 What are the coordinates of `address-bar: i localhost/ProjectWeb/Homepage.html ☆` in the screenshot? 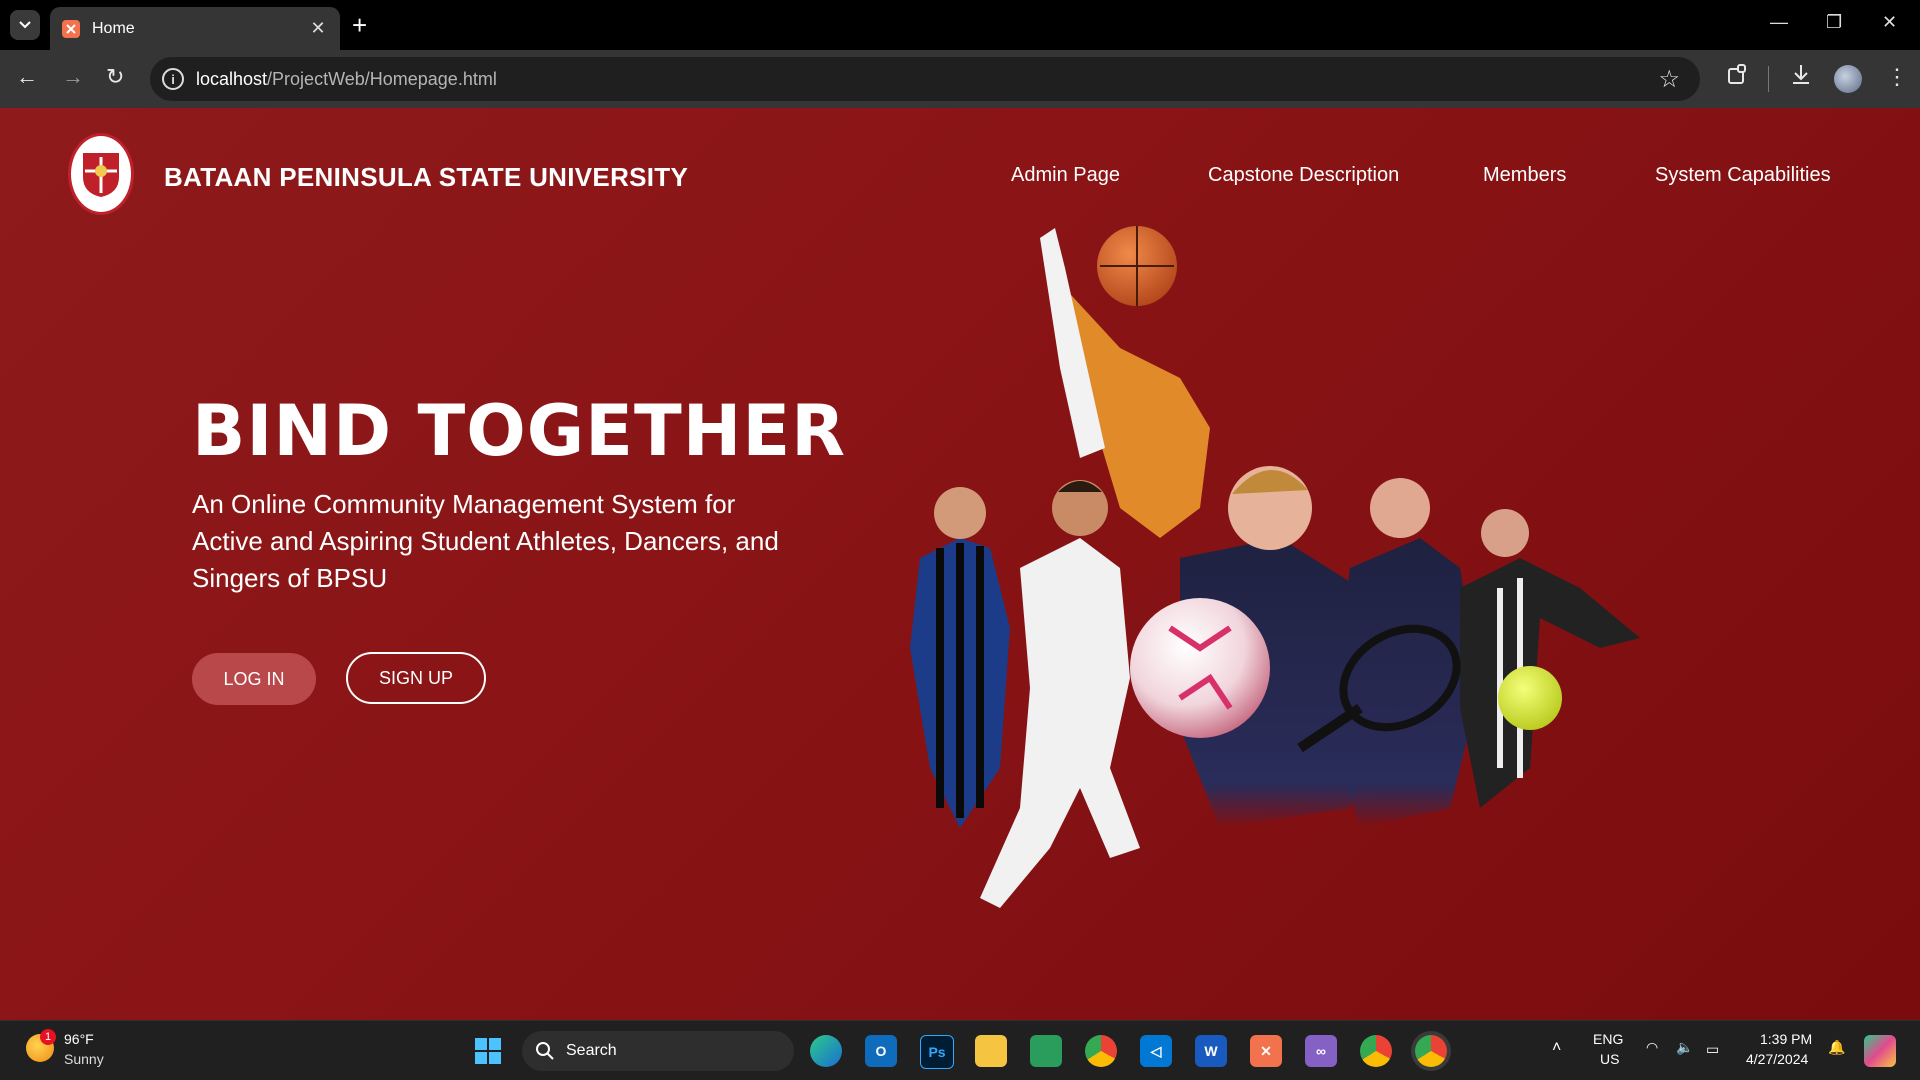 It's located at (925, 79).